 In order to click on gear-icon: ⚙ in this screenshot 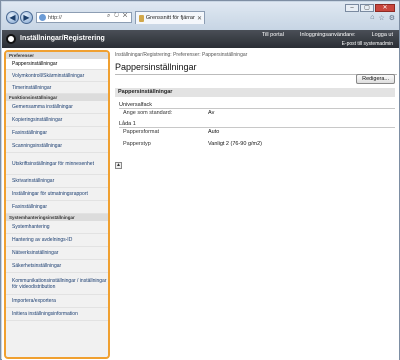, I will do `click(392, 18)`.